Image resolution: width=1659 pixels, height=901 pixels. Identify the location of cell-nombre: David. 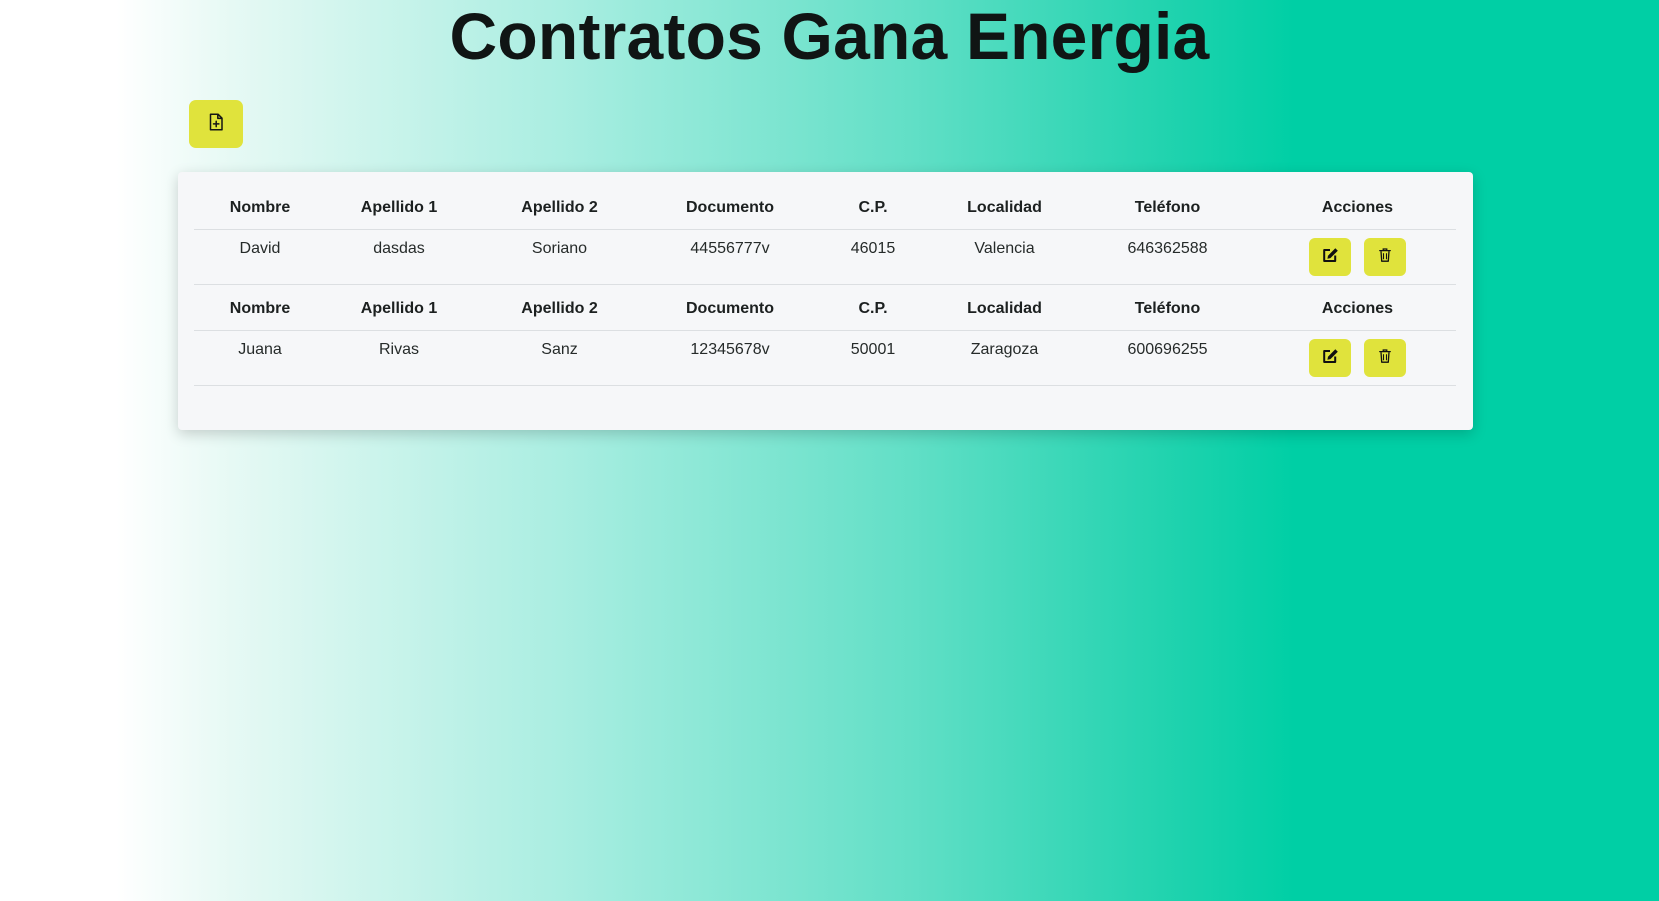
(260, 257).